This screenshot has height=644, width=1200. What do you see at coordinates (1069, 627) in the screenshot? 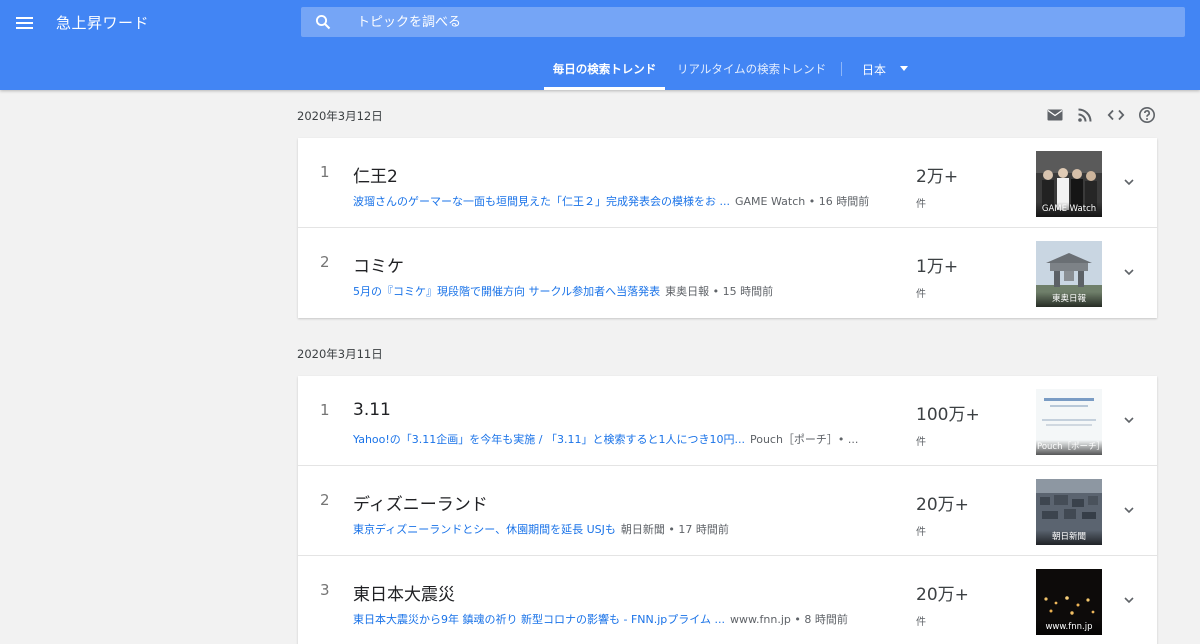
I see `thumbnail-caption: www.fnn.jp` at bounding box center [1069, 627].